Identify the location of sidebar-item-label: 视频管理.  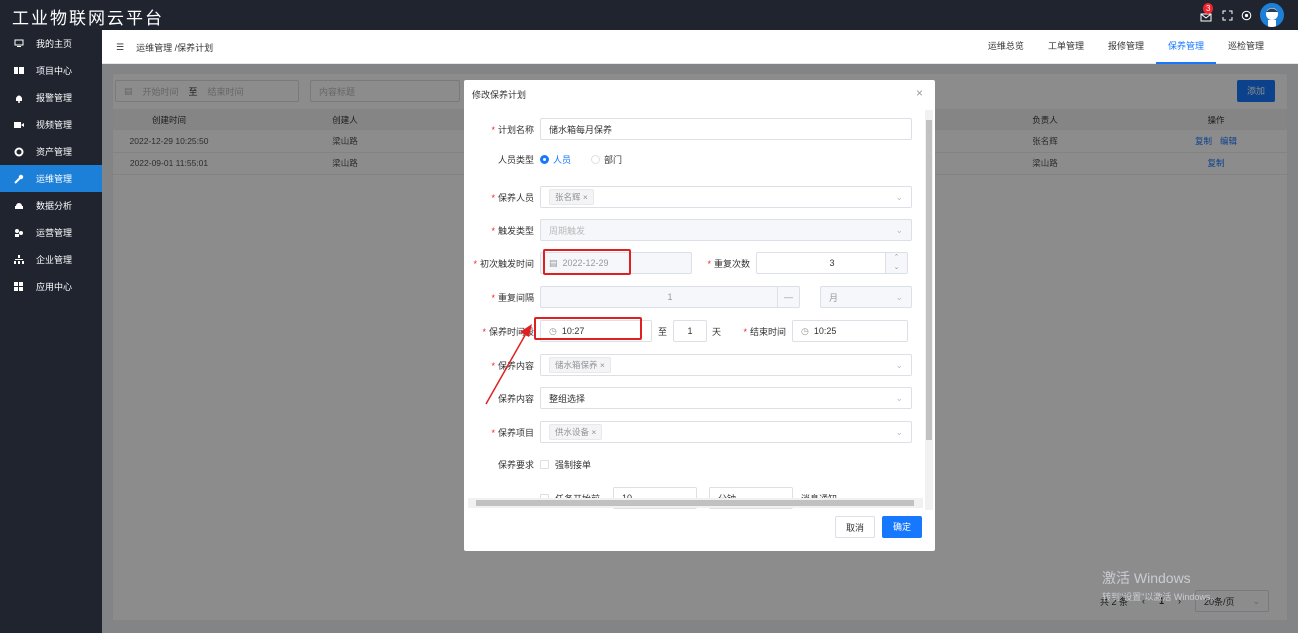
(54, 125).